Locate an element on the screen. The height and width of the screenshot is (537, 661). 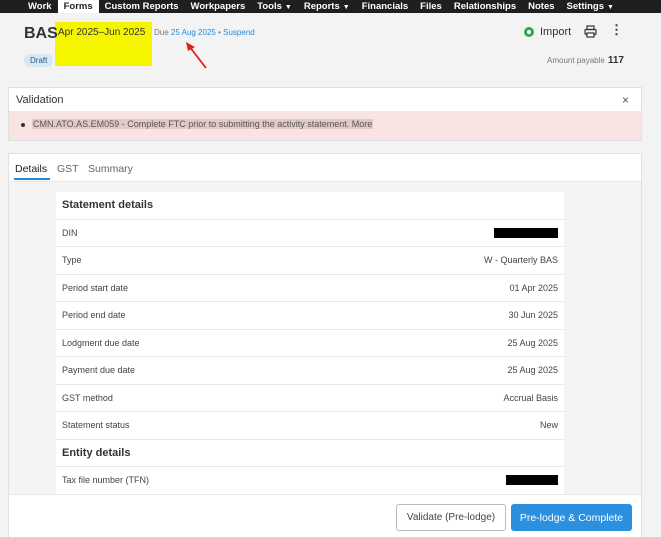
row-label: Payment due date is located at coordinates (99, 370).